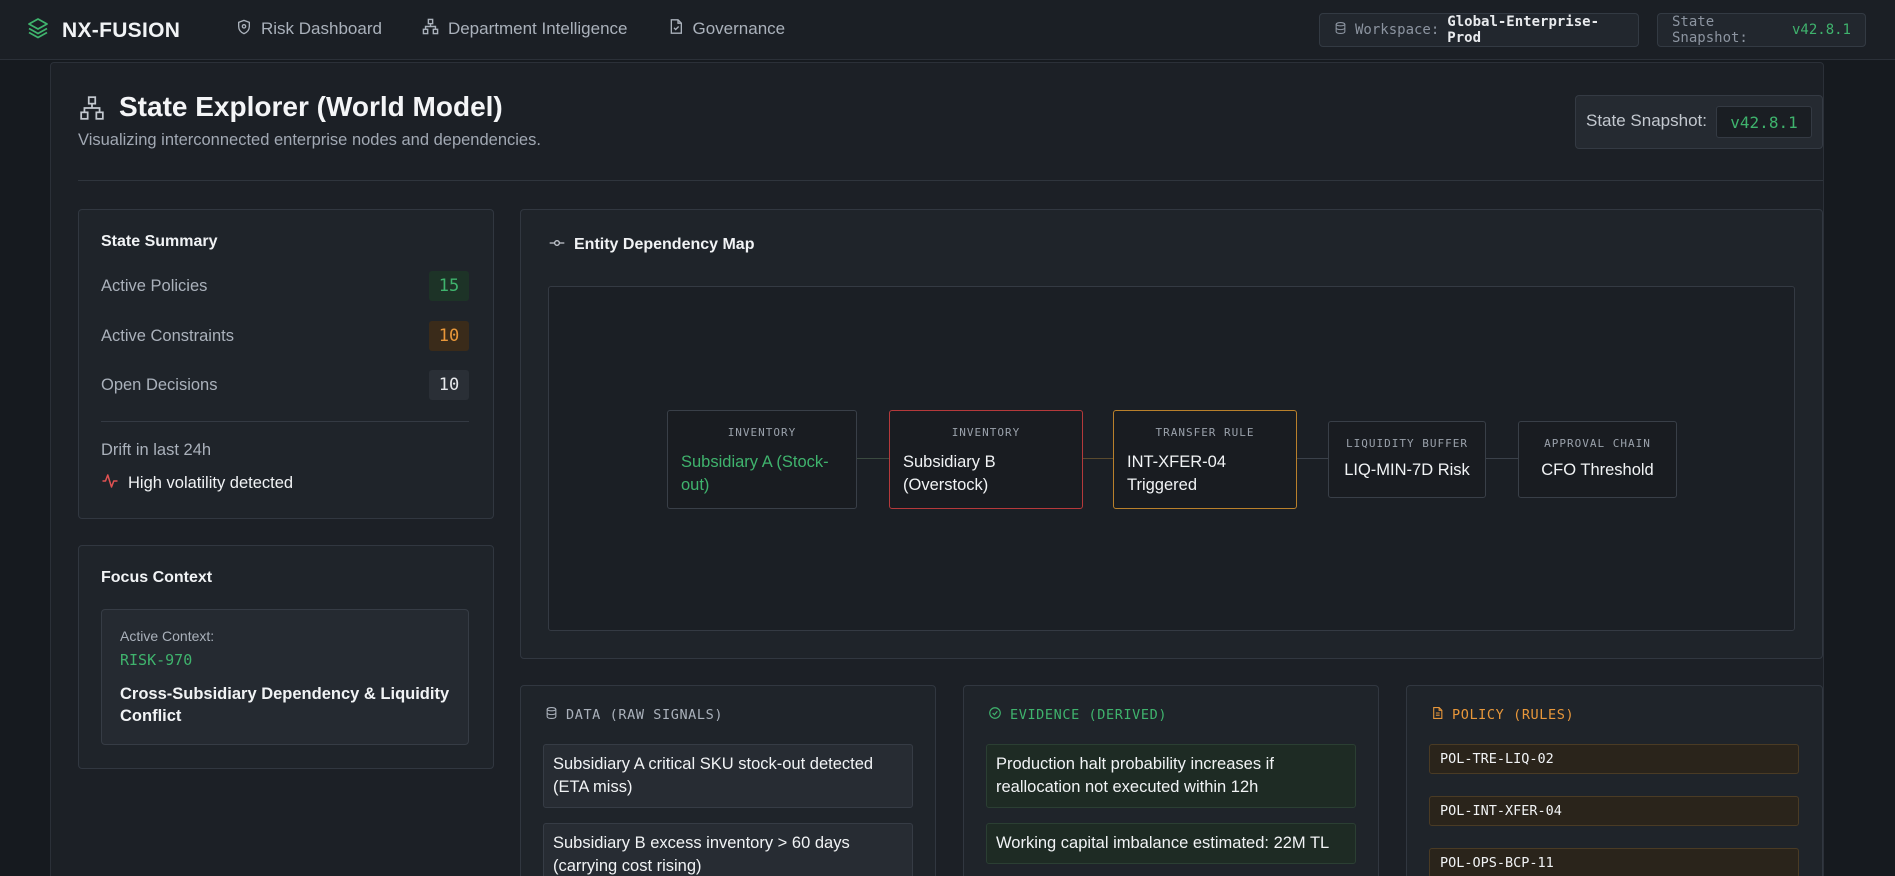 This screenshot has width=1895, height=876. What do you see at coordinates (1614, 862) in the screenshot?
I see `policy-item: POL-OPS-BCP-11` at bounding box center [1614, 862].